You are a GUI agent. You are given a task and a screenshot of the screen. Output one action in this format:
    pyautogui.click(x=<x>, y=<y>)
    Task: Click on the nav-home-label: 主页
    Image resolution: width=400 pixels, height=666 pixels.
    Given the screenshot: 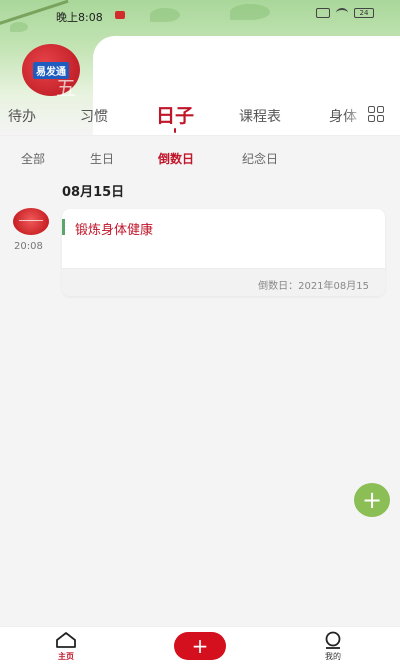 What is the action you would take?
    pyautogui.click(x=66, y=656)
    